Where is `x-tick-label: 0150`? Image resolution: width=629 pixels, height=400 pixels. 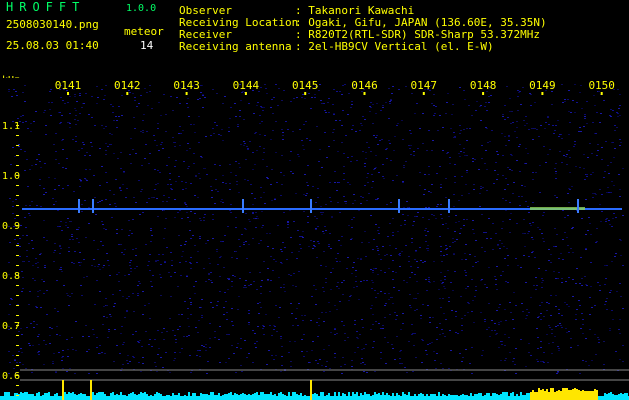
x-tick-label: 0150 is located at coordinates (601, 85).